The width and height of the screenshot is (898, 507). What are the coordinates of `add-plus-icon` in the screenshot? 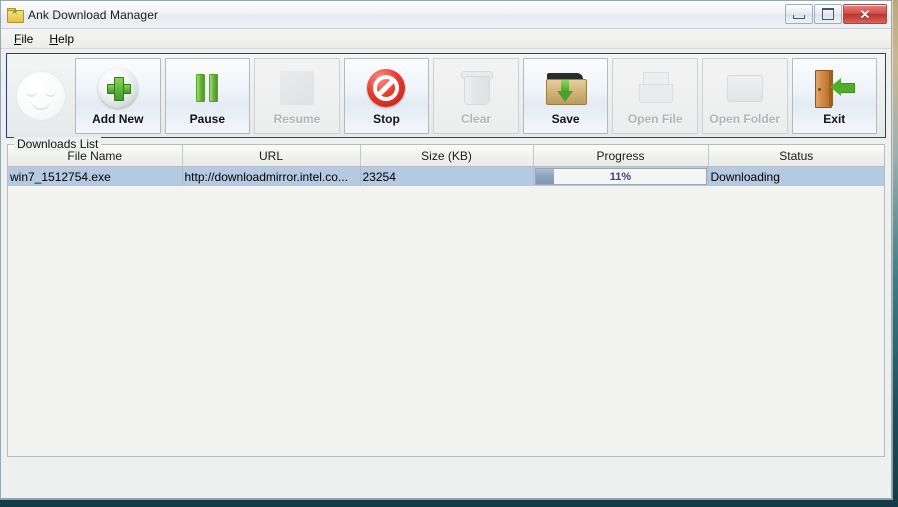 It's located at (118, 87).